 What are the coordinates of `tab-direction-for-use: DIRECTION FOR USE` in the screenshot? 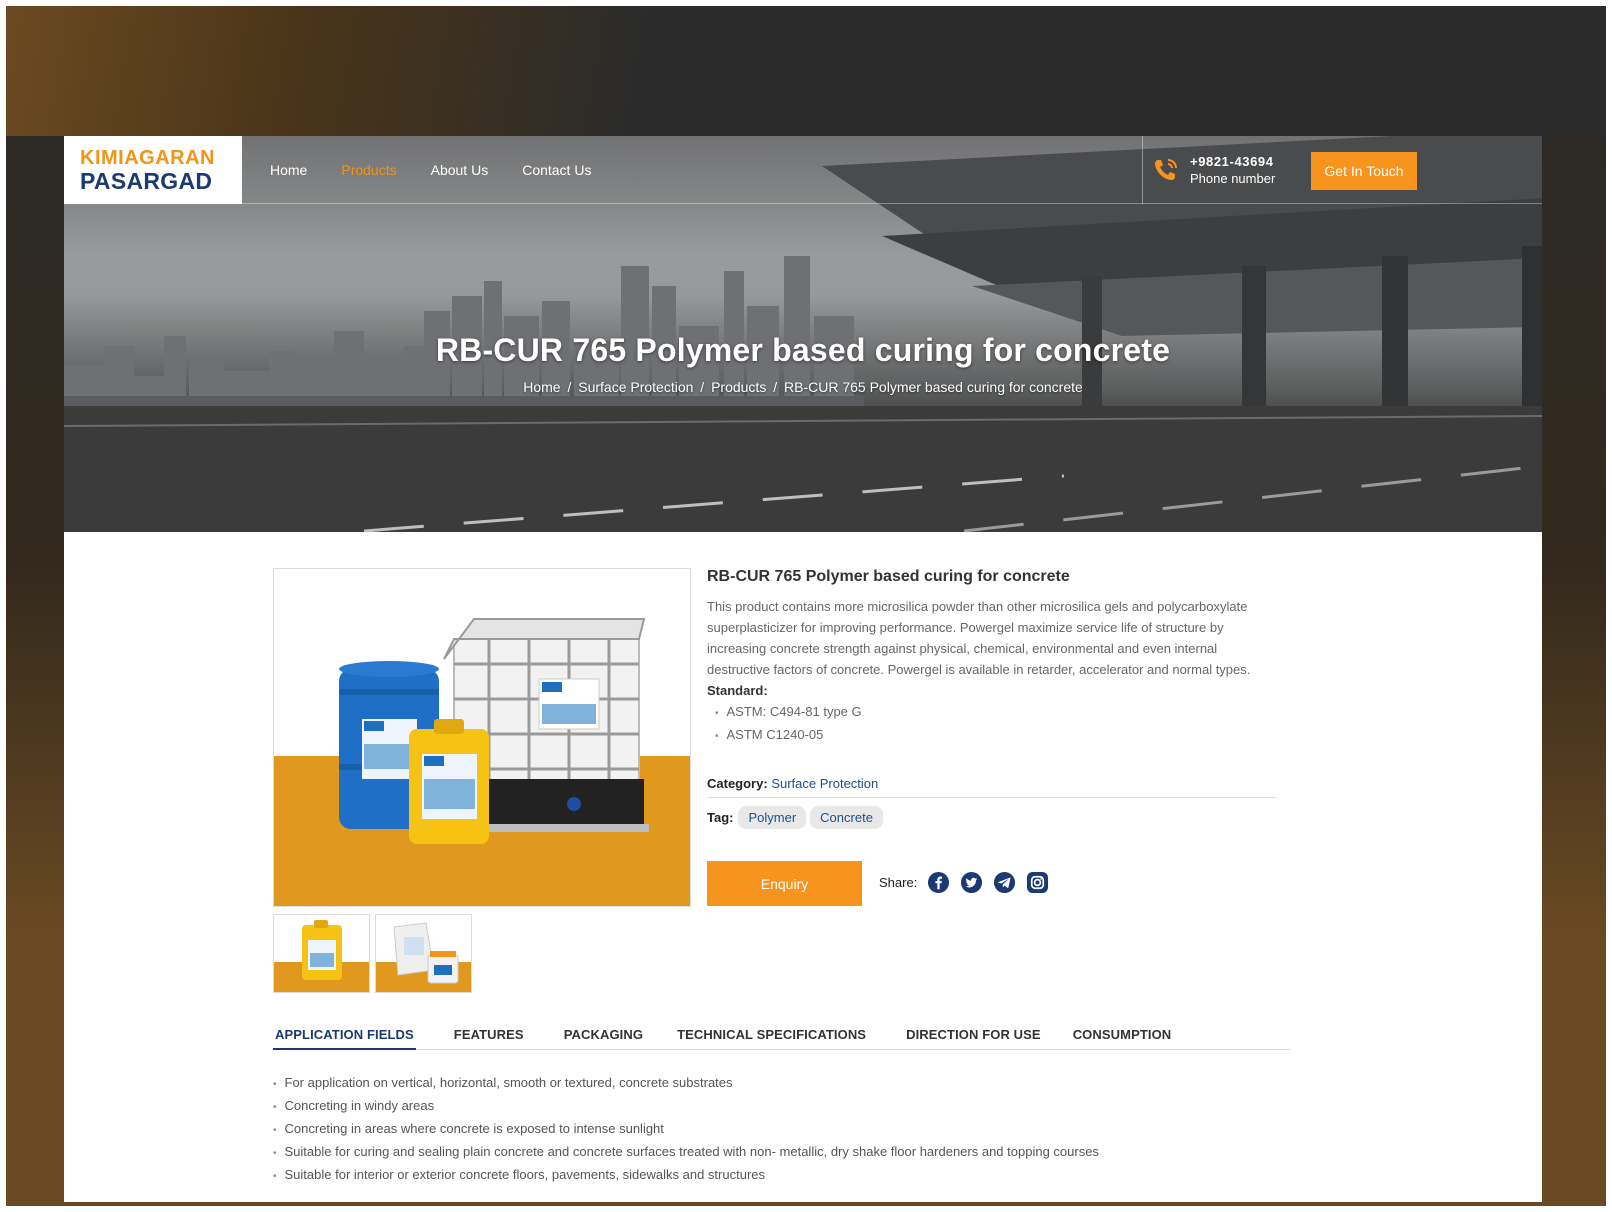 It's located at (973, 1037).